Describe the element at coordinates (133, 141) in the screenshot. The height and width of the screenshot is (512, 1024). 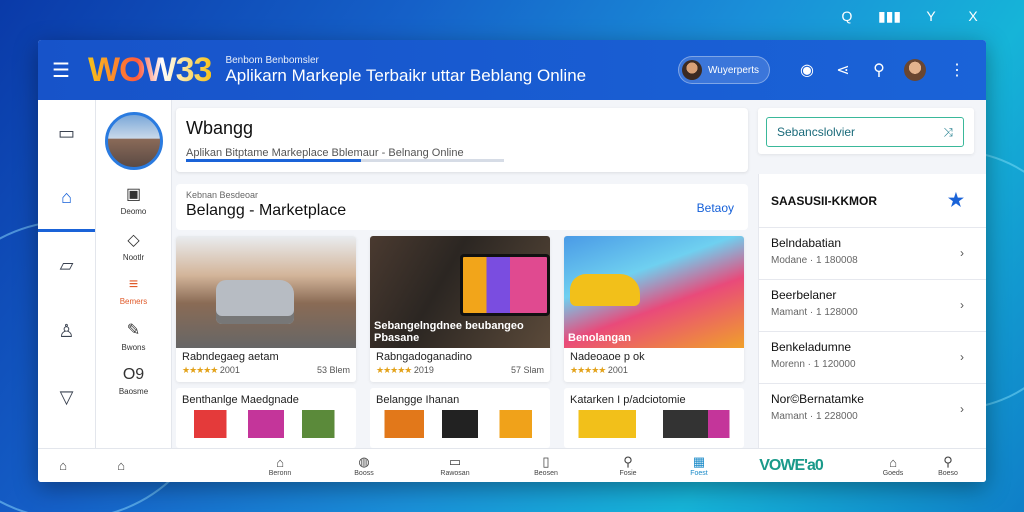
I see `store-avatar` at that location.